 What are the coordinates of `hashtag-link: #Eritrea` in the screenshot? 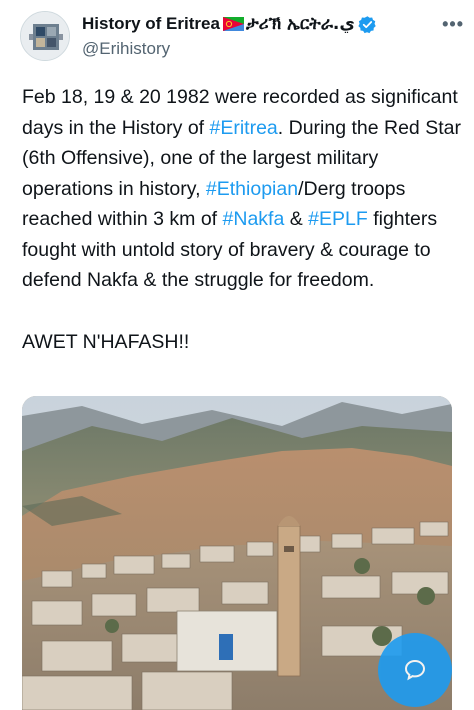 It's located at (244, 128).